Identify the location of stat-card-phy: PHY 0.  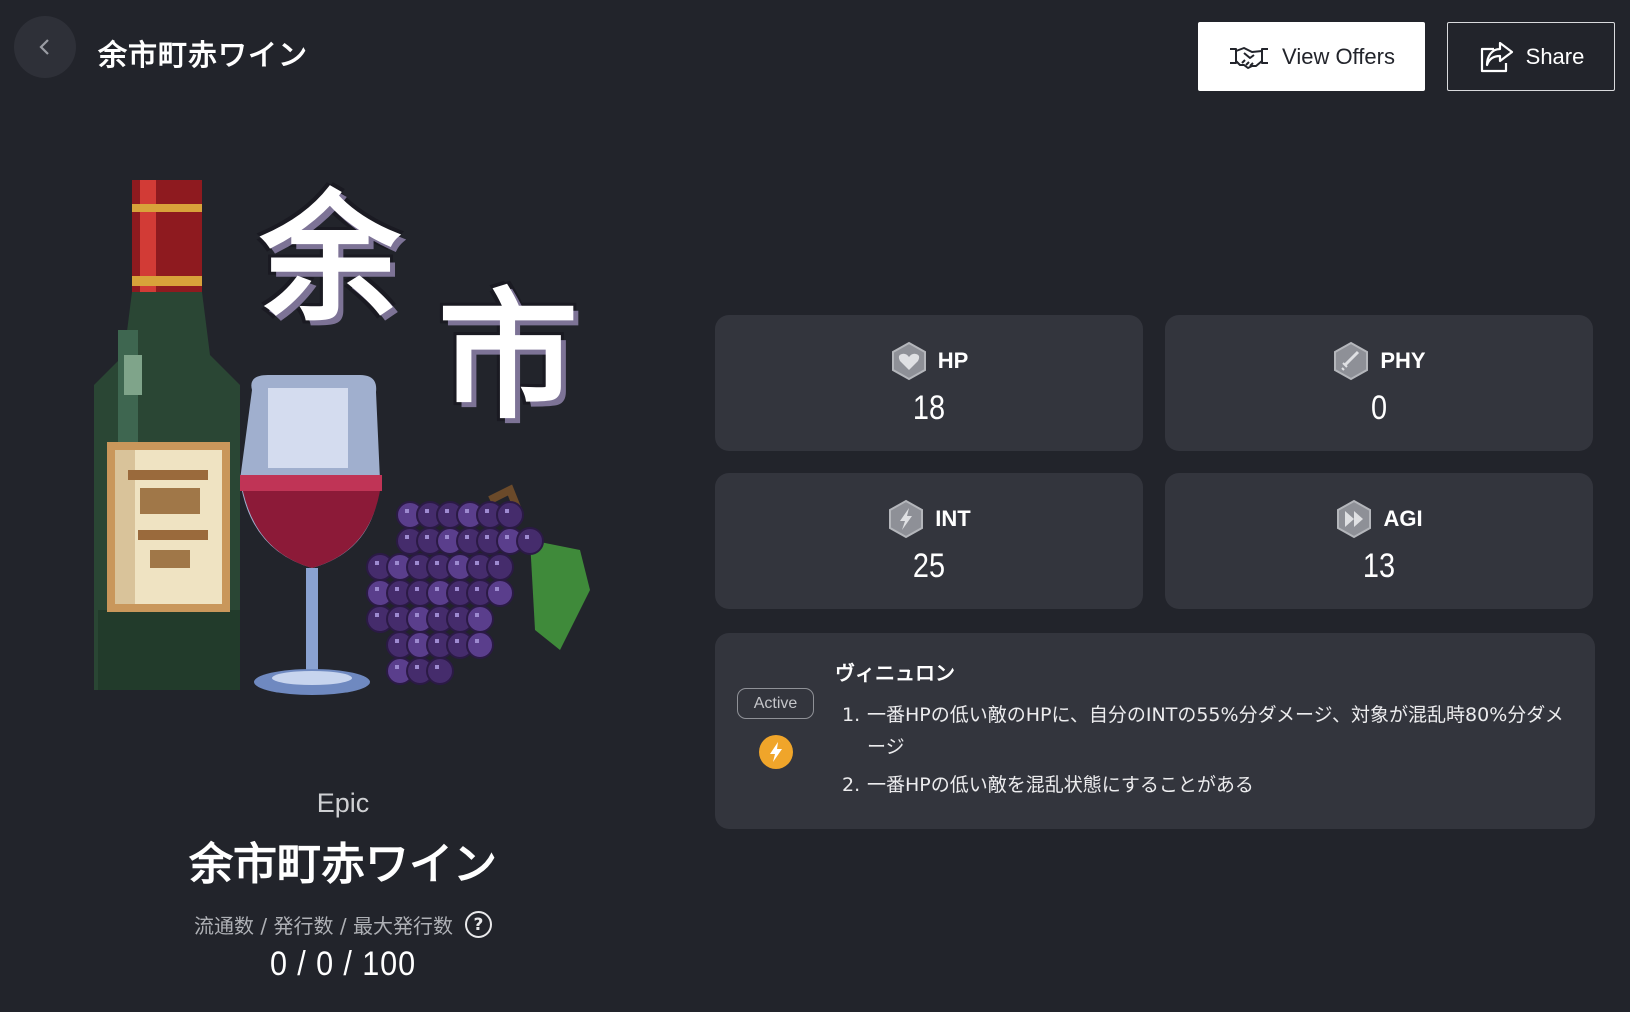
(1379, 383).